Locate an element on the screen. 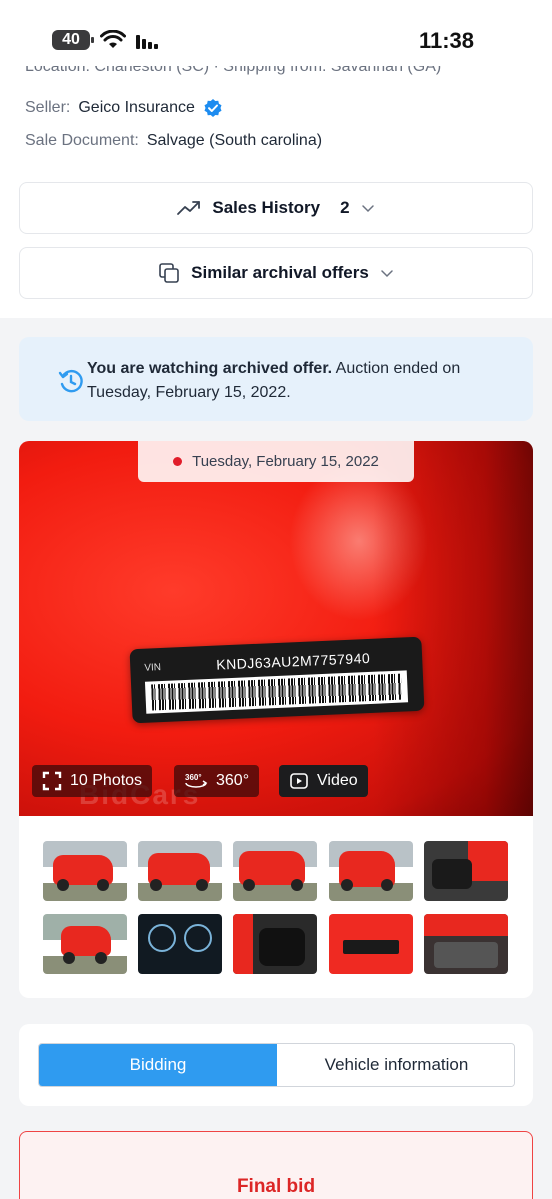 Image resolution: width=552 pixels, height=1199 pixels. photos-button: 10 Photos is located at coordinates (92, 781).